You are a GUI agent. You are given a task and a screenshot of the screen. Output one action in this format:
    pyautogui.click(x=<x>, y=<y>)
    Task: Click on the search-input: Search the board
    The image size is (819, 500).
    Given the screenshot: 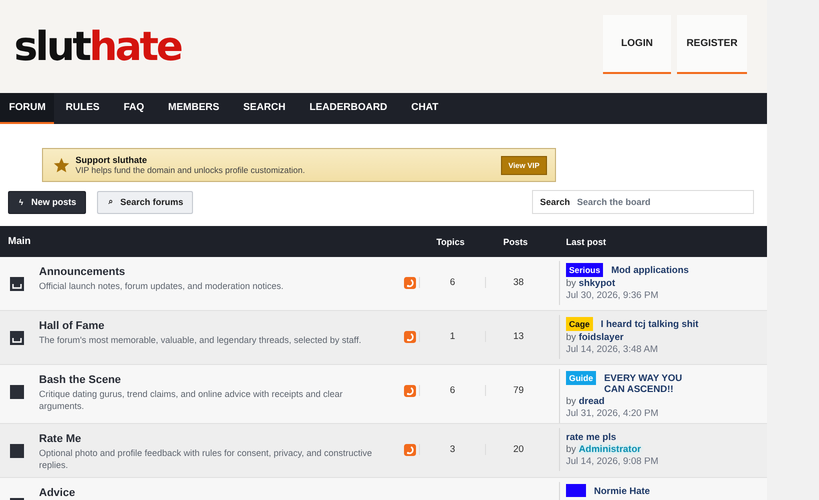 What is the action you would take?
    pyautogui.click(x=652, y=202)
    